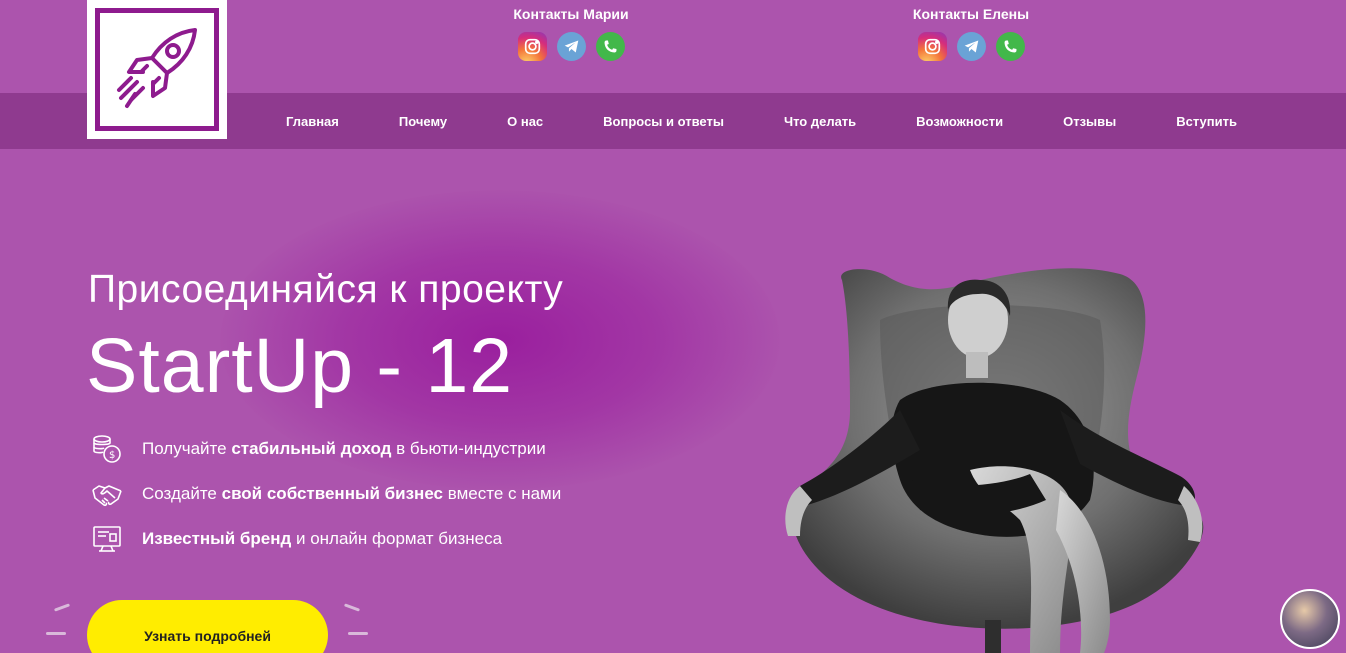 The width and height of the screenshot is (1346, 653). Describe the element at coordinates (1206, 121) in the screenshot. I see `nav-item-join: Вступить` at that location.